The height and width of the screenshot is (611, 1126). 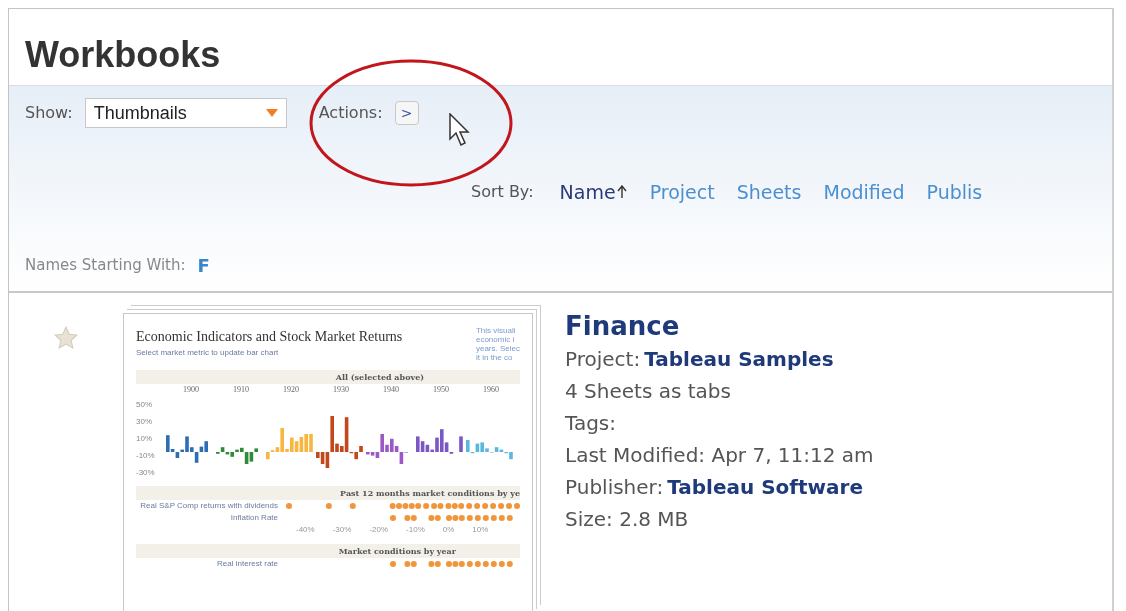 I want to click on detail-text: Last Modified: Apr 7, 11:12 am, so click(x=719, y=455).